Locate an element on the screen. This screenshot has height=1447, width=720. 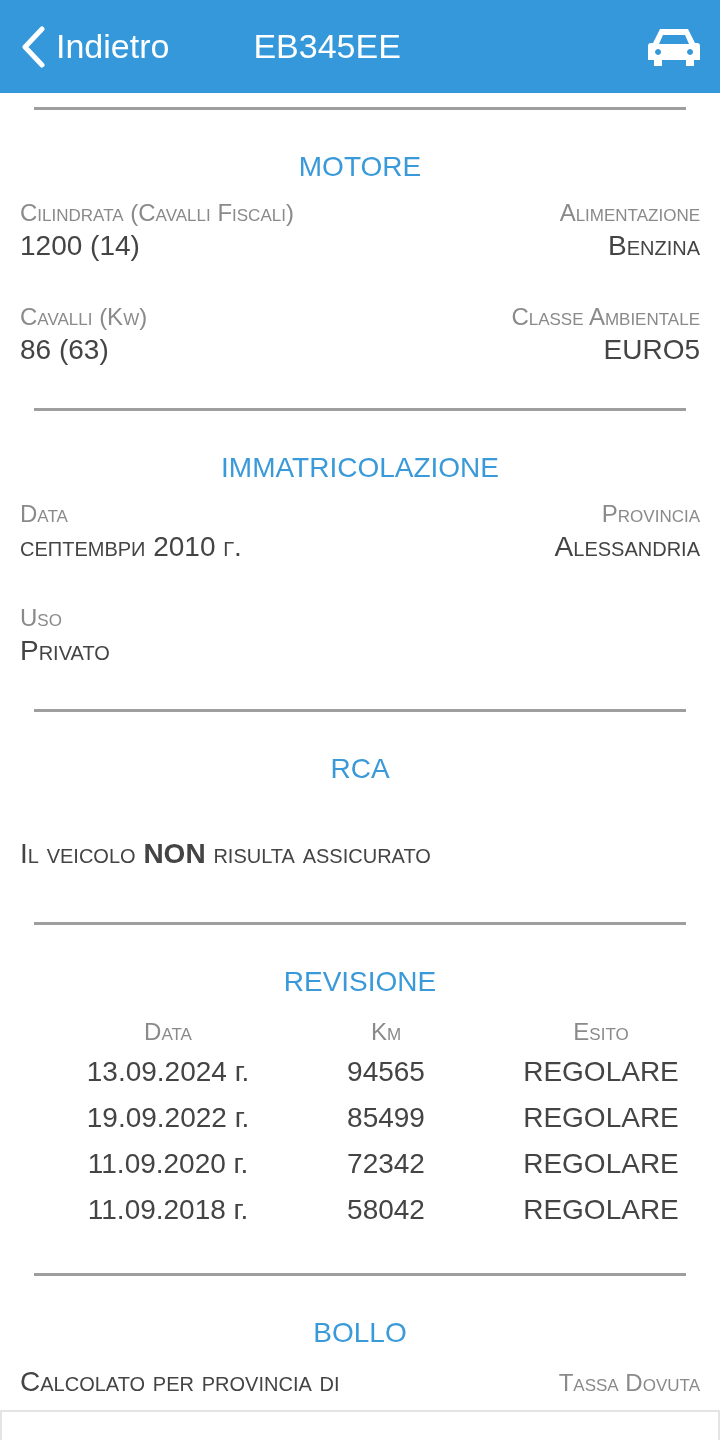
column-header: Esito is located at coordinates (601, 1032).